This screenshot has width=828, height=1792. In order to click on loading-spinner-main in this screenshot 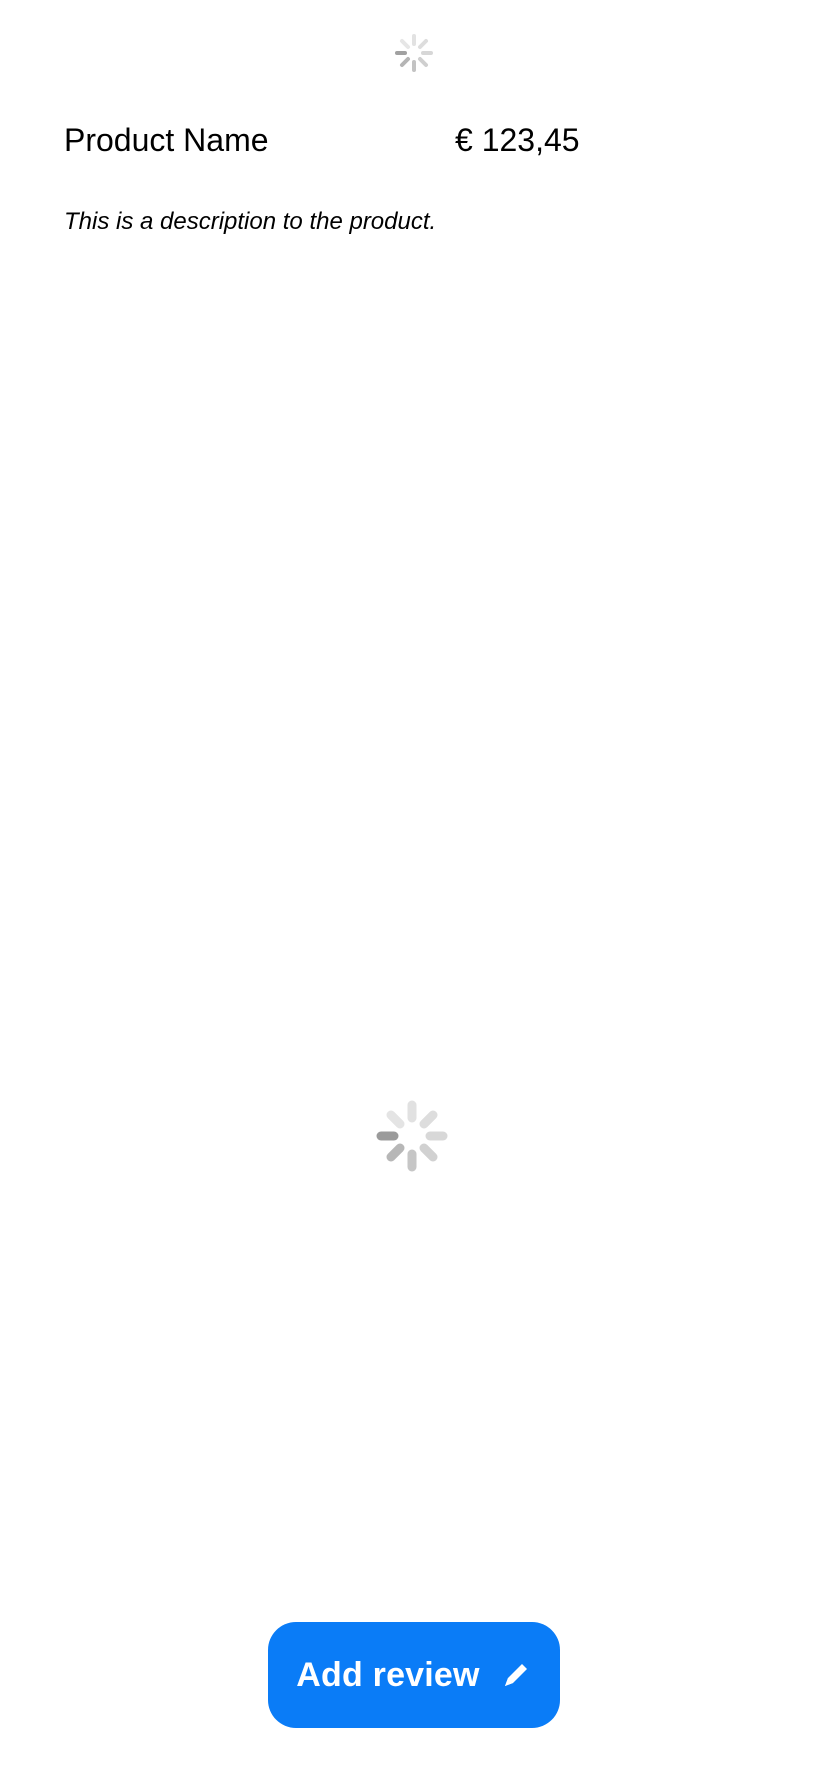, I will do `click(412, 1136)`.